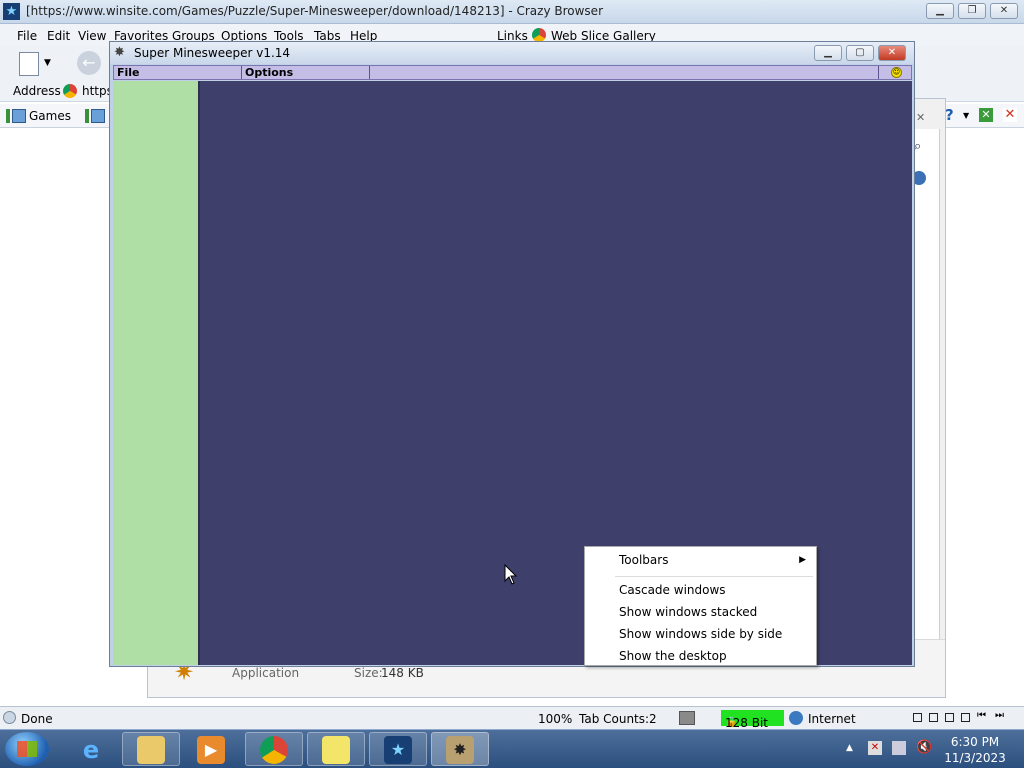 The width and height of the screenshot is (1024, 768). Describe the element at coordinates (700, 590) in the screenshot. I see `menu-item-cascade-windows: Cascade windows` at that location.